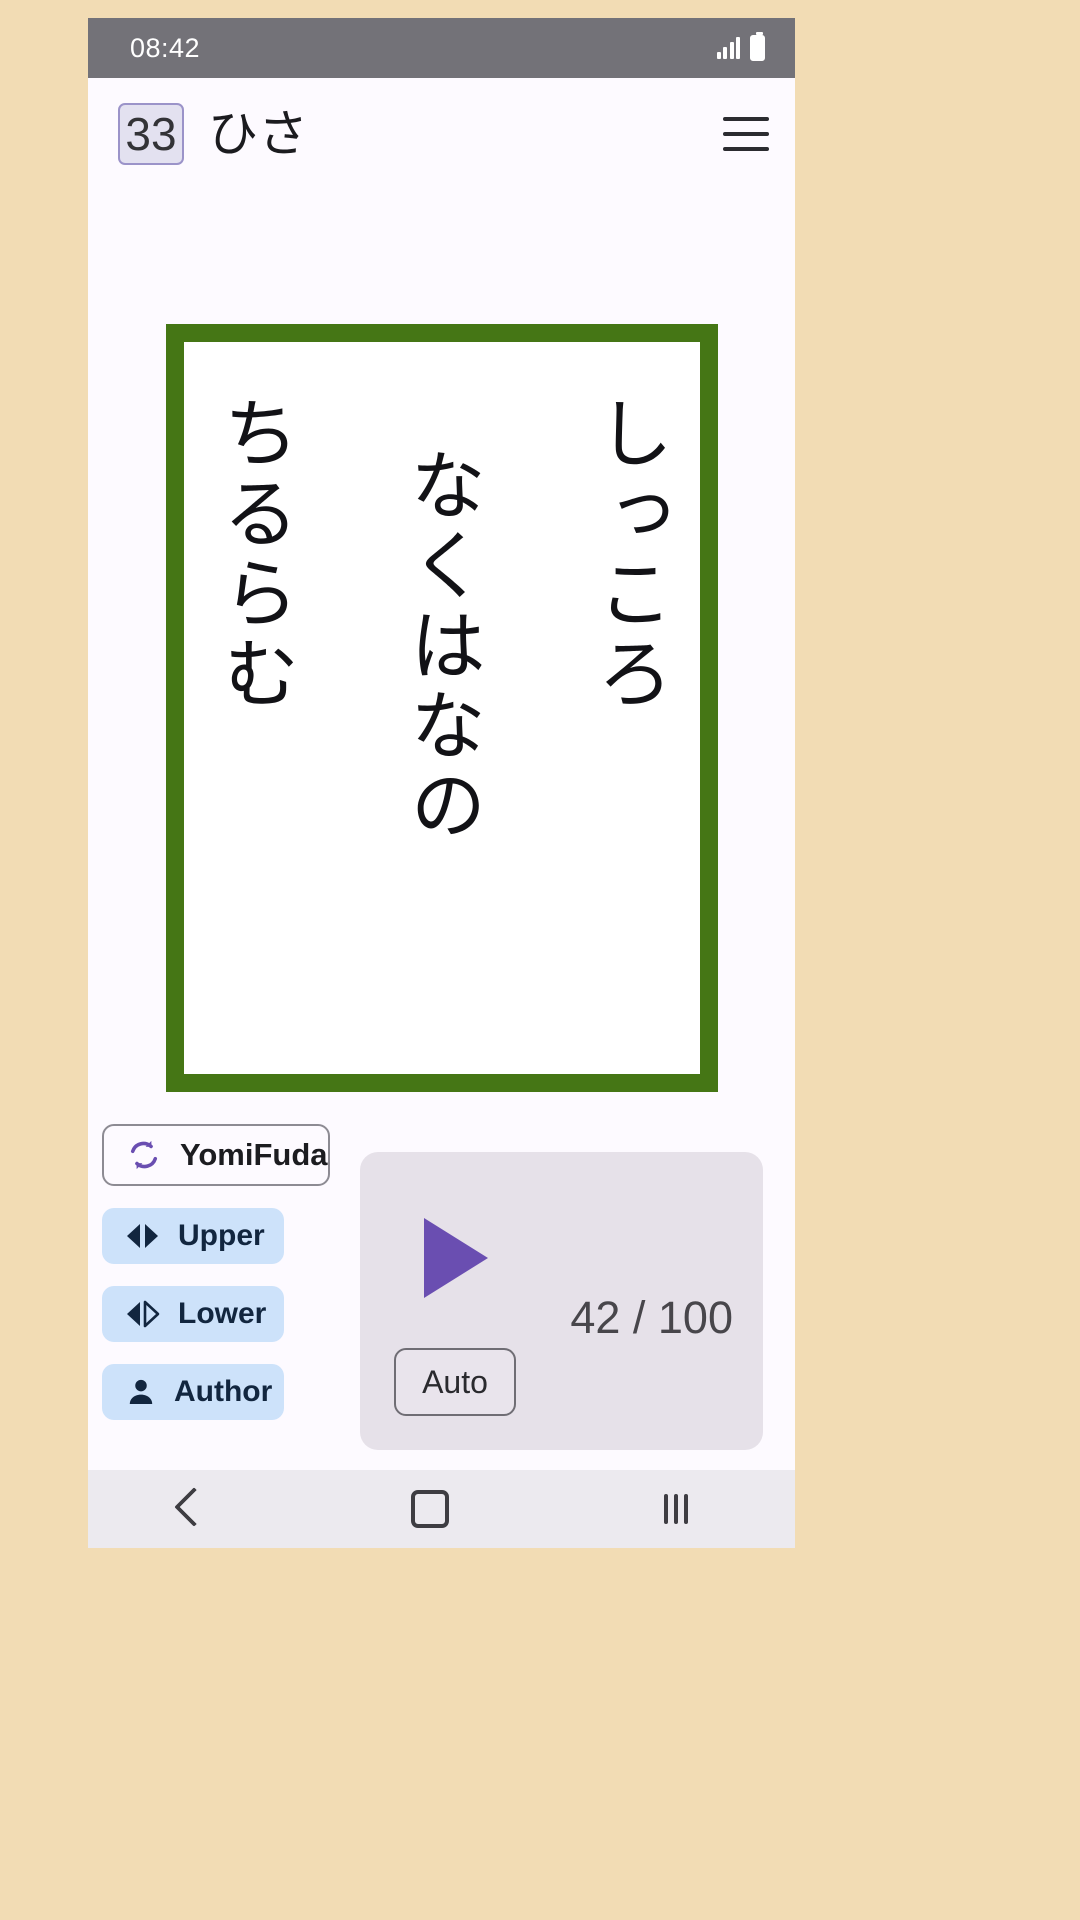 The height and width of the screenshot is (1920, 1080). Describe the element at coordinates (143, 1314) in the screenshot. I see `prev-next-arrows-outline-icon` at that location.